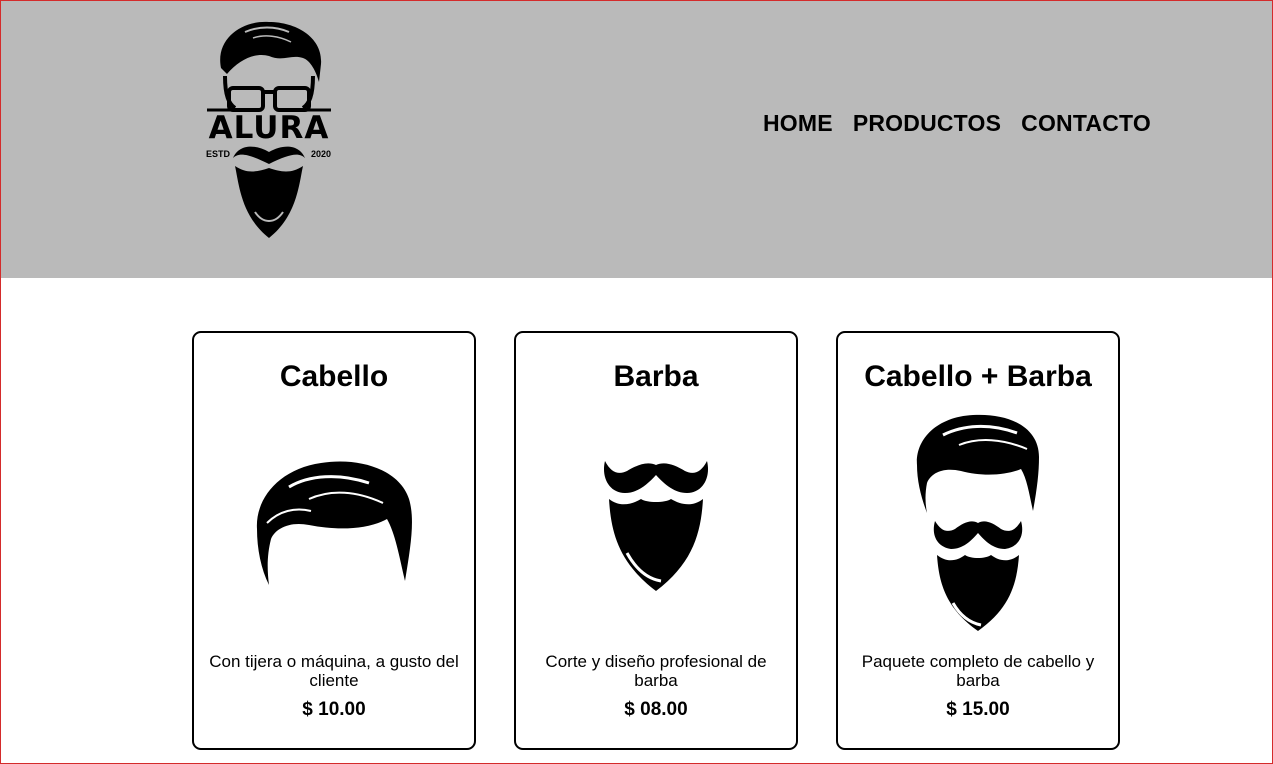 The image size is (1273, 764). I want to click on nav-home-link: HOME, so click(798, 123).